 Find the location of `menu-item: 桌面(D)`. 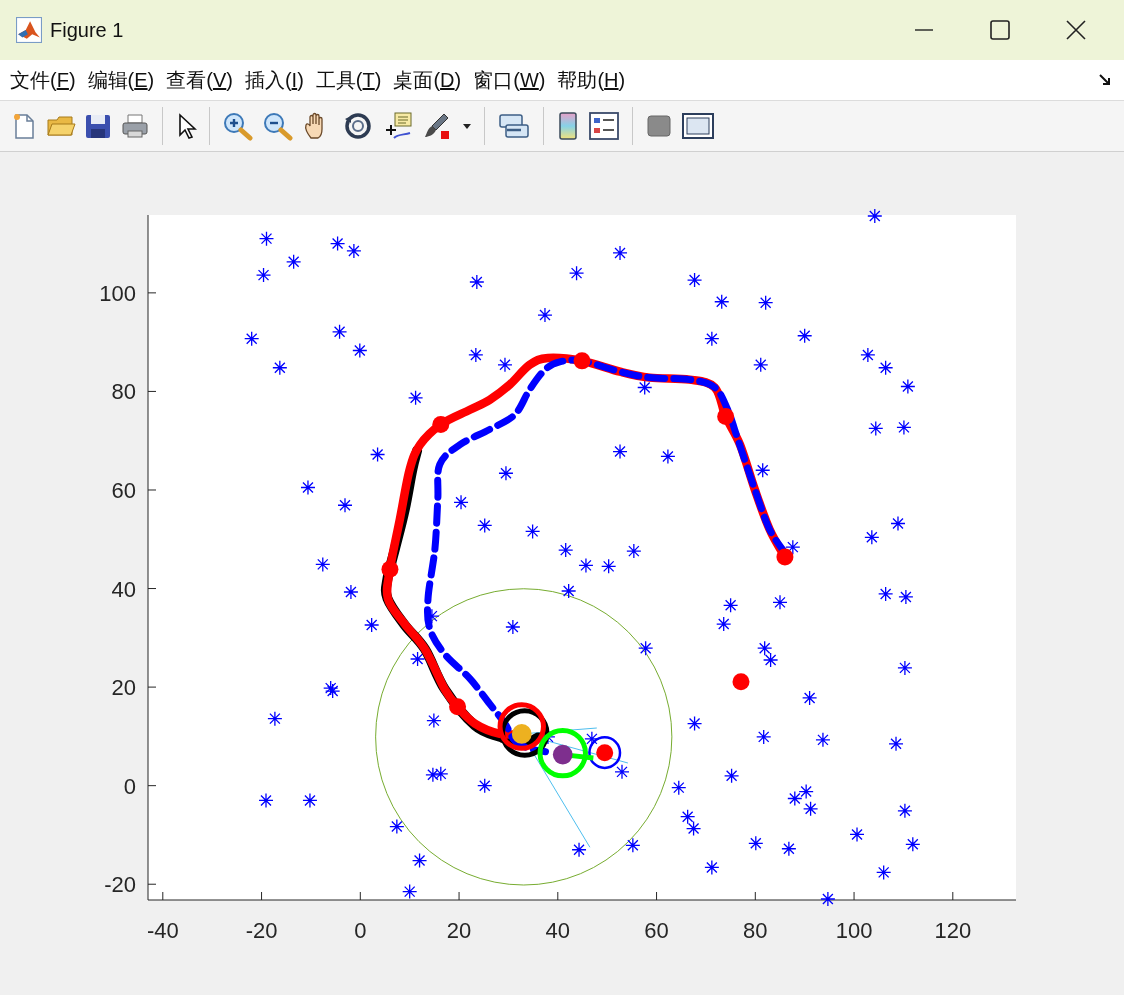

menu-item: 桌面(D) is located at coordinates (427, 80).